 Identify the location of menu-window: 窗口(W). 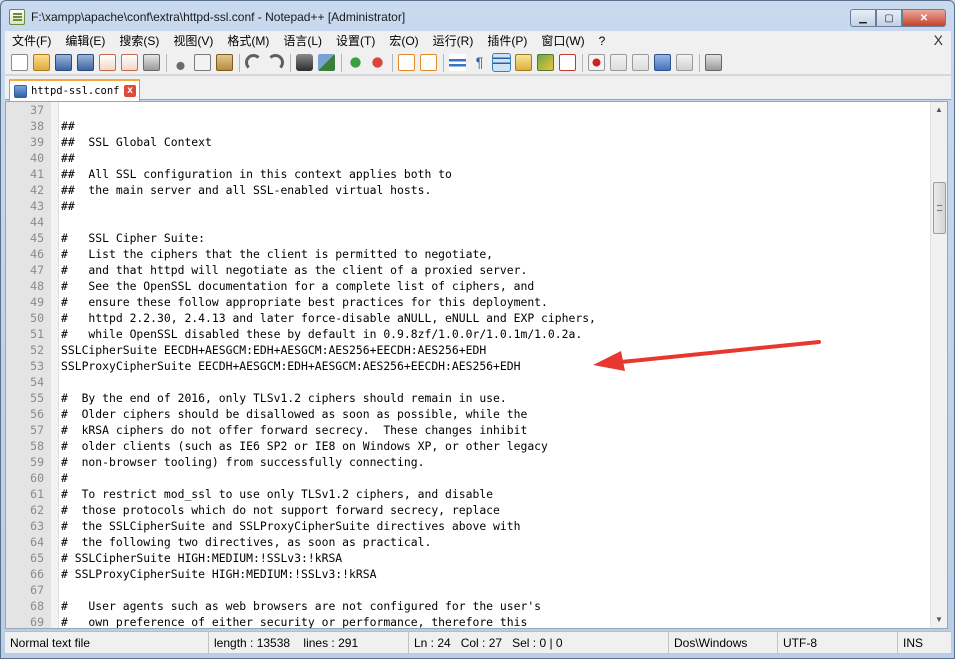
(562, 41).